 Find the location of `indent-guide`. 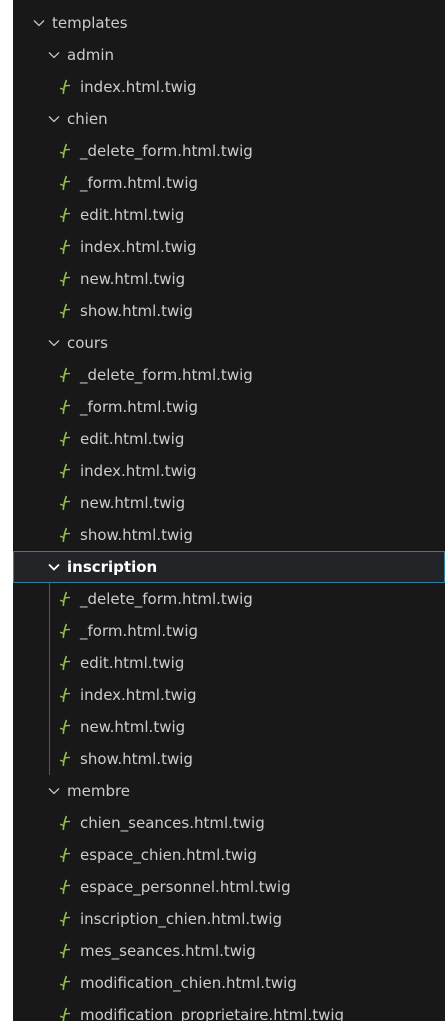

indent-guide is located at coordinates (49, 679).